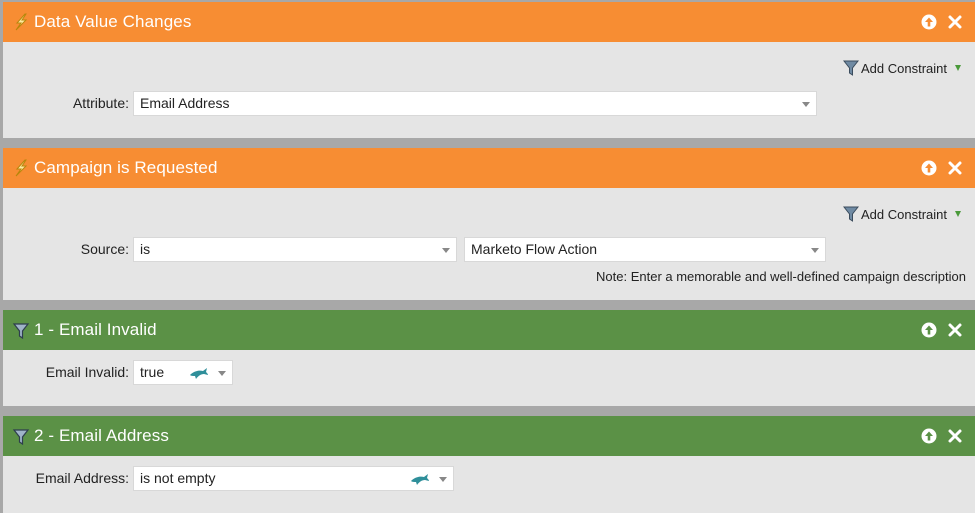 The width and height of the screenshot is (975, 513). I want to click on trigger-header: Data Value Changes, so click(489, 22).